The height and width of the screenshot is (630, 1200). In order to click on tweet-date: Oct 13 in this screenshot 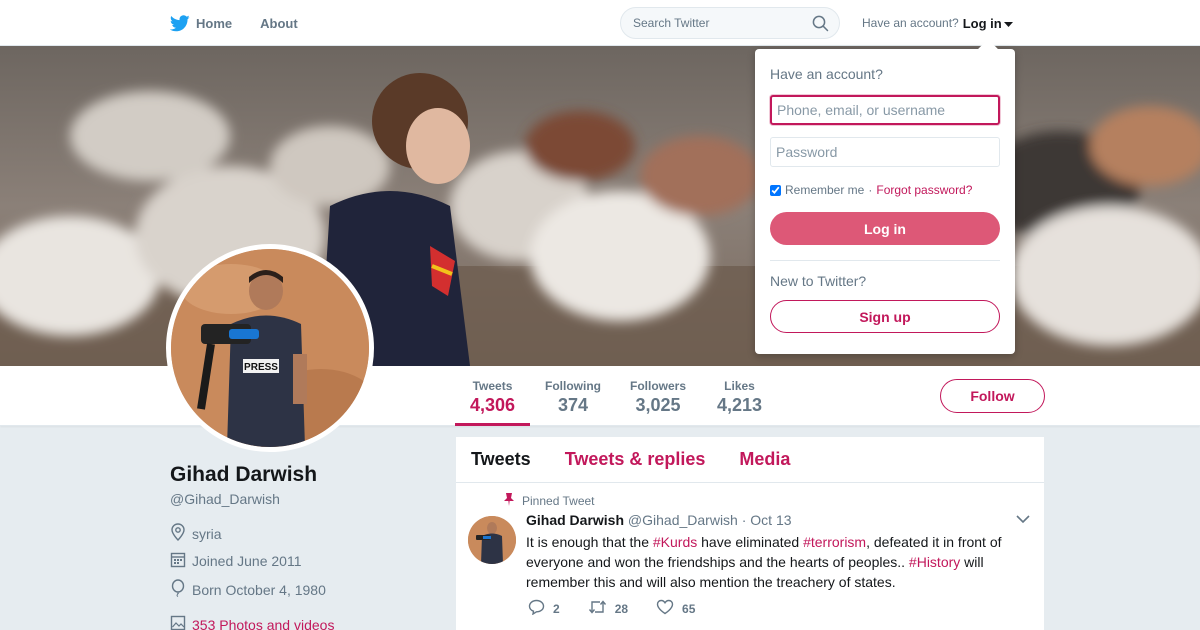, I will do `click(770, 520)`.